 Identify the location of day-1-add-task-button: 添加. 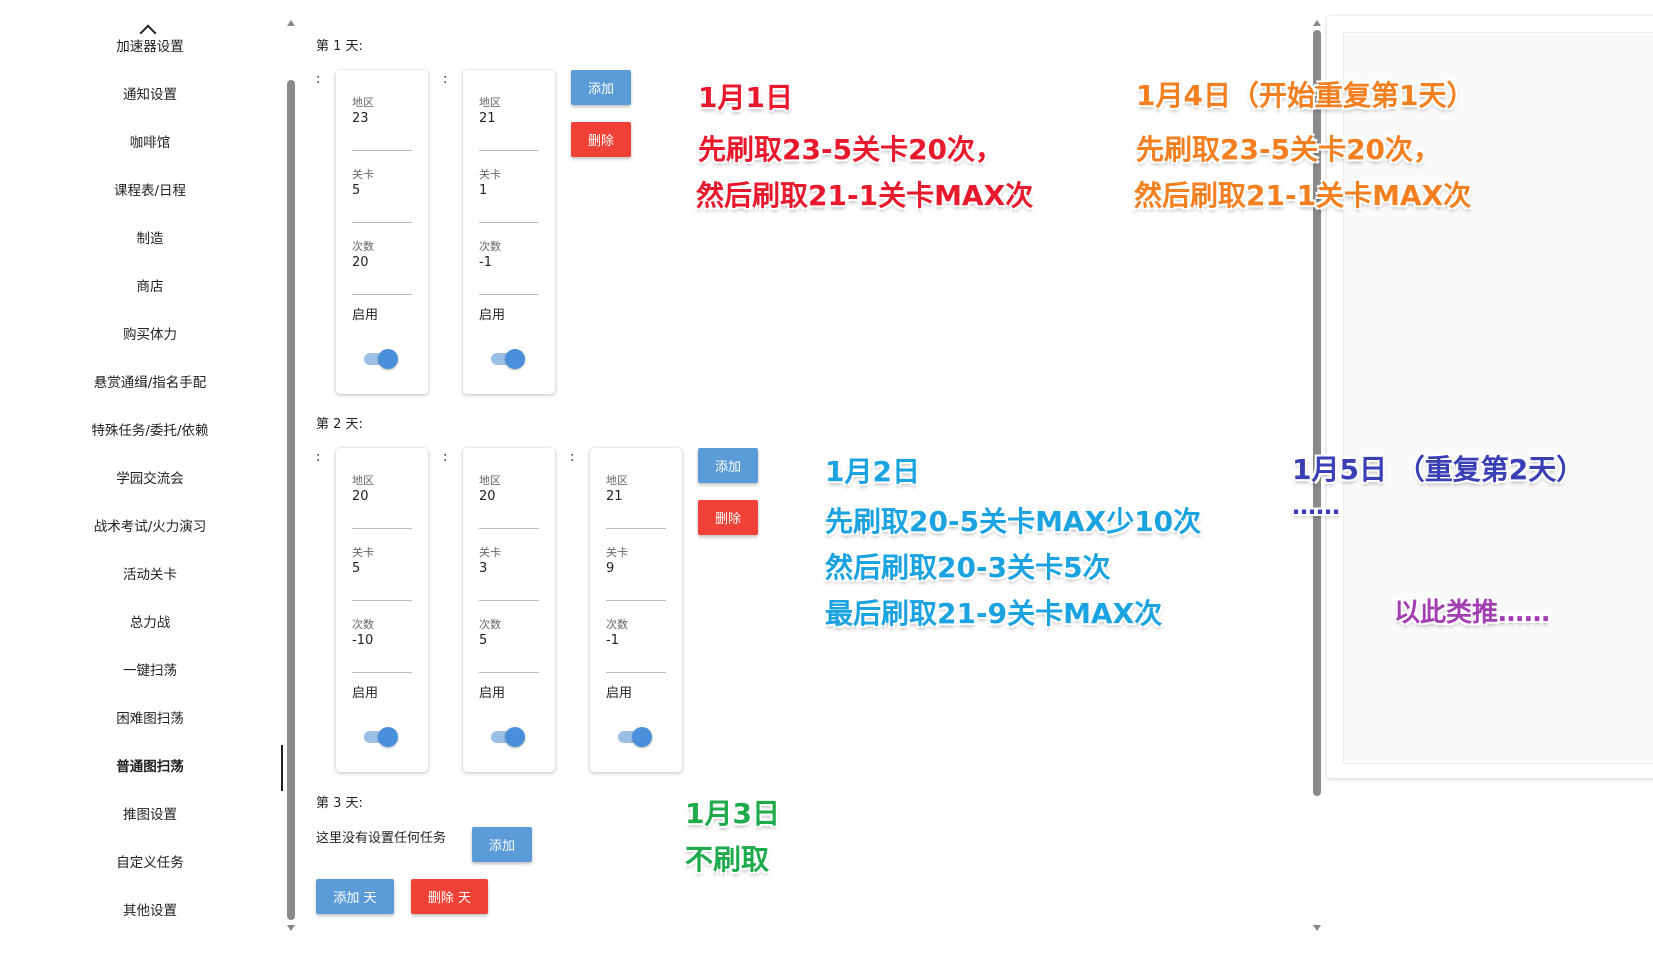
(601, 87).